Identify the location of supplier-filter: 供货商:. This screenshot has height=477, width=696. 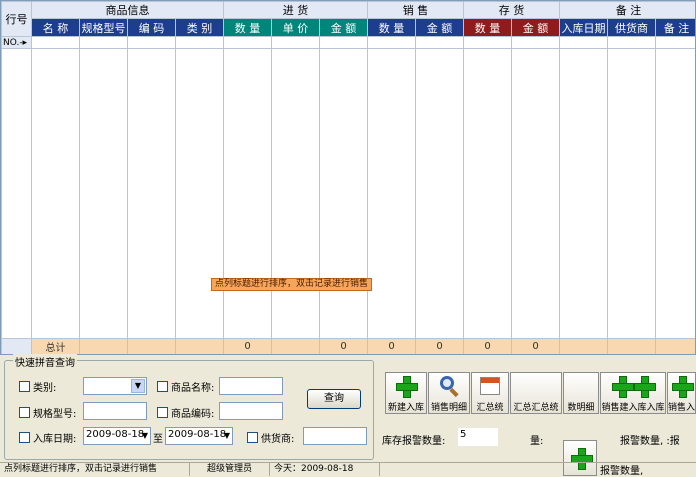
(270, 437).